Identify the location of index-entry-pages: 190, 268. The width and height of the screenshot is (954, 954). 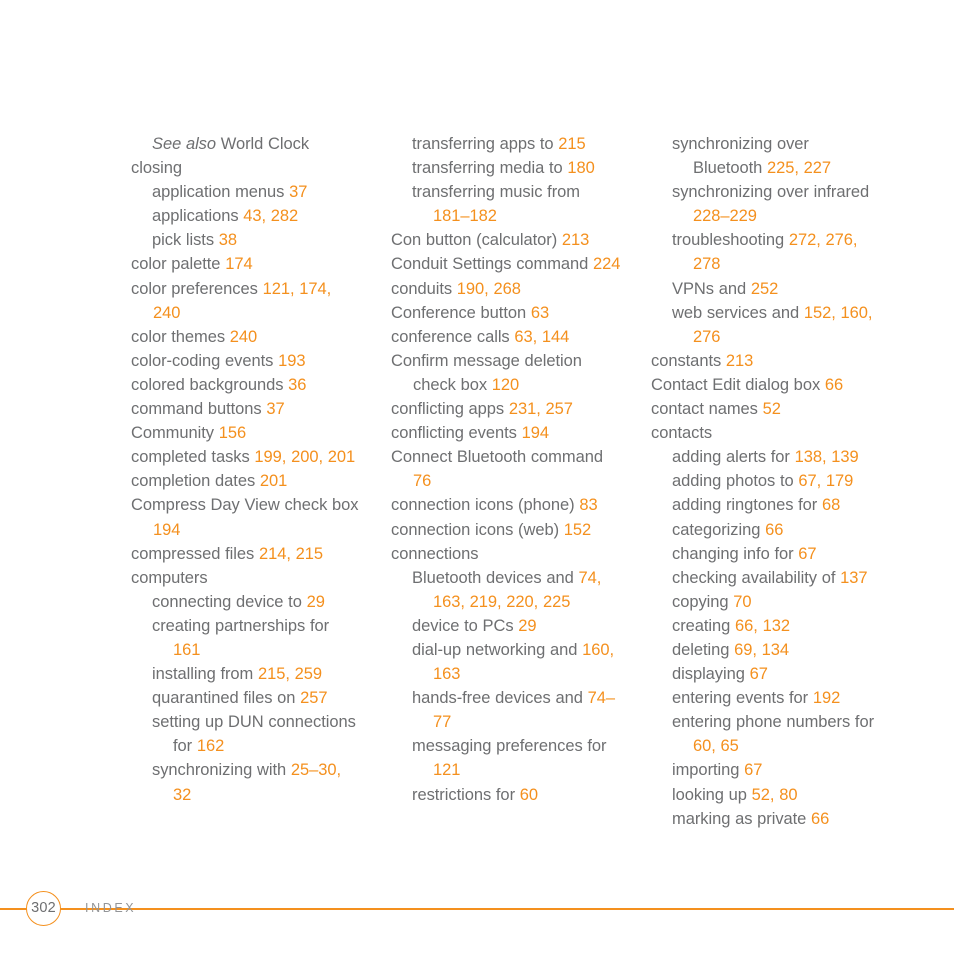
(489, 289).